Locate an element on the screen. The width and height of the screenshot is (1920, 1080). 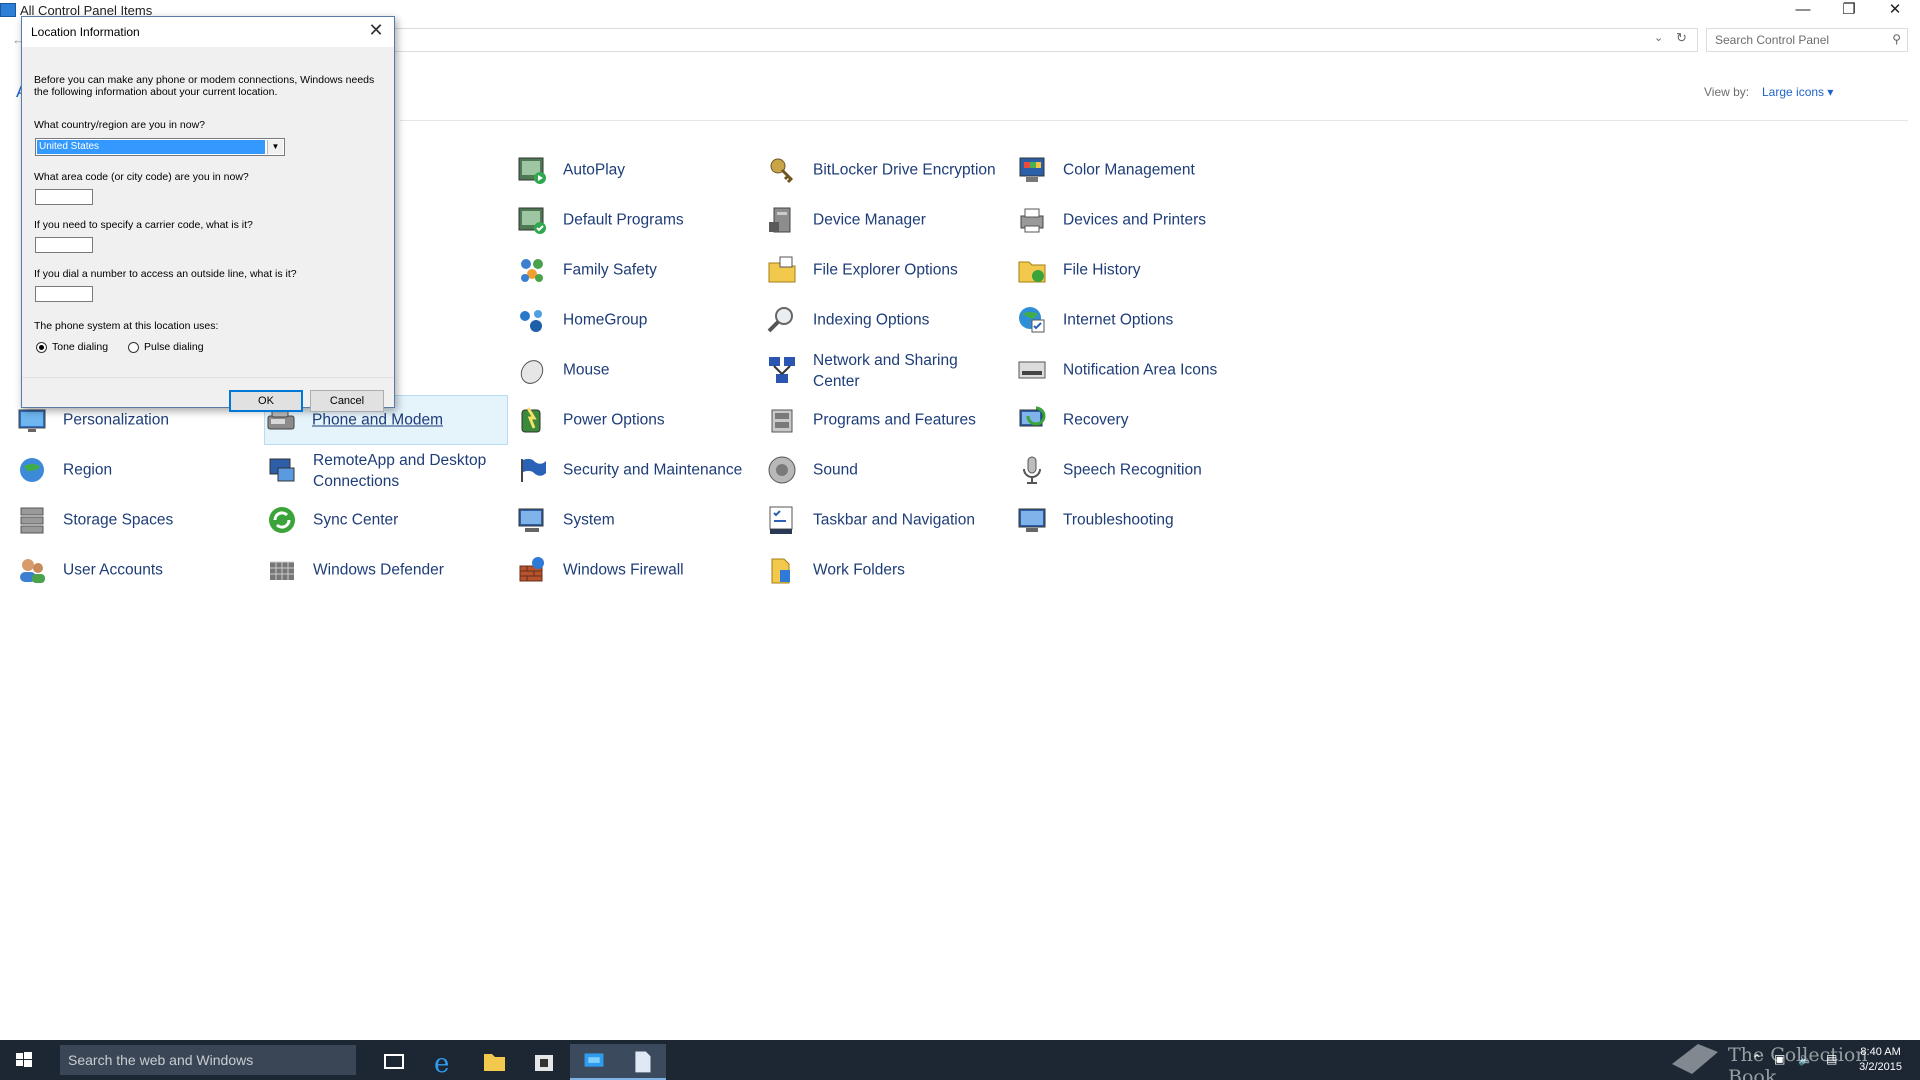
tone-dialing-radio is located at coordinates (41, 347).